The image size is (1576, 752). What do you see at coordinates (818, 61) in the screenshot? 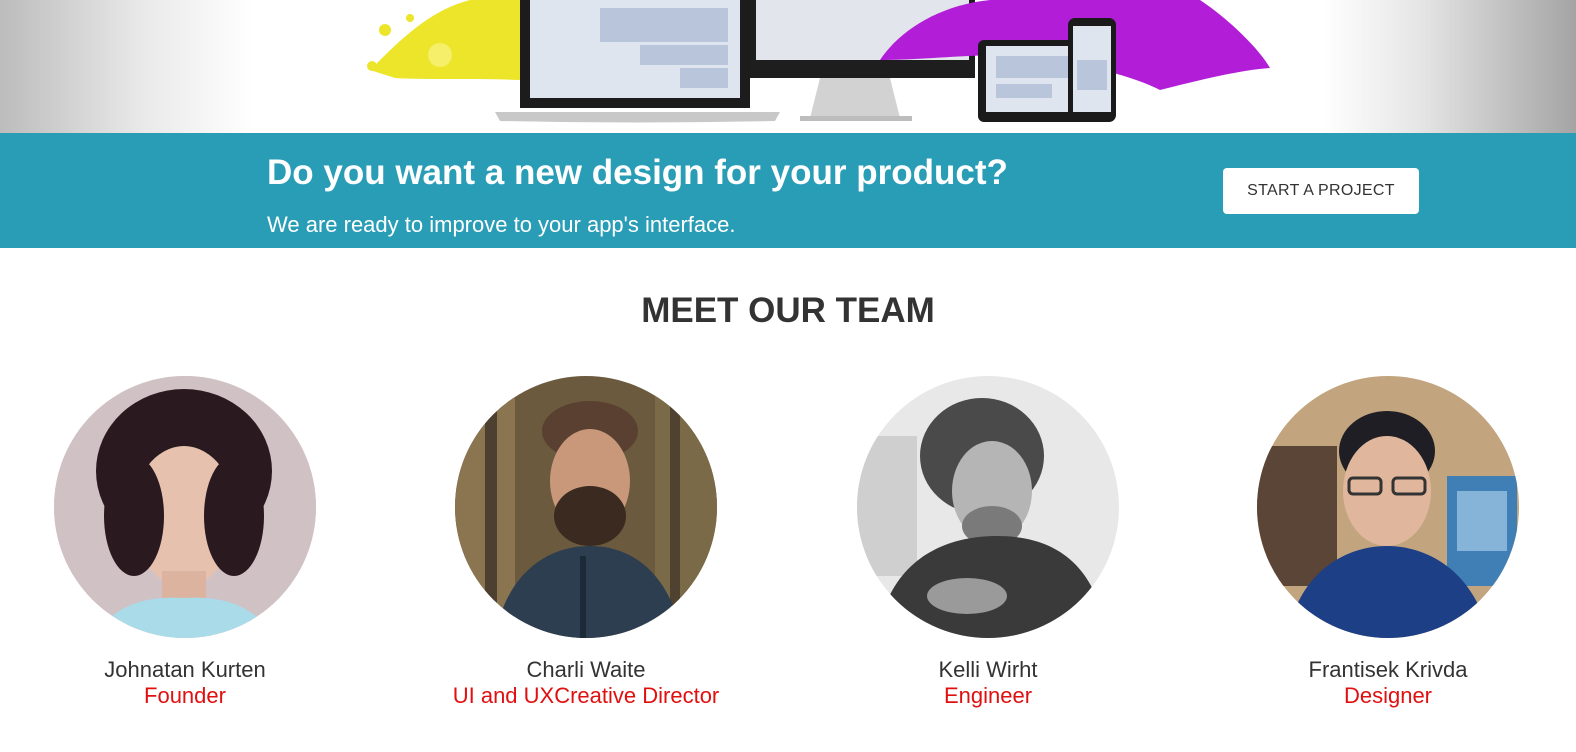
I see `devices-splash-illustration` at bounding box center [818, 61].